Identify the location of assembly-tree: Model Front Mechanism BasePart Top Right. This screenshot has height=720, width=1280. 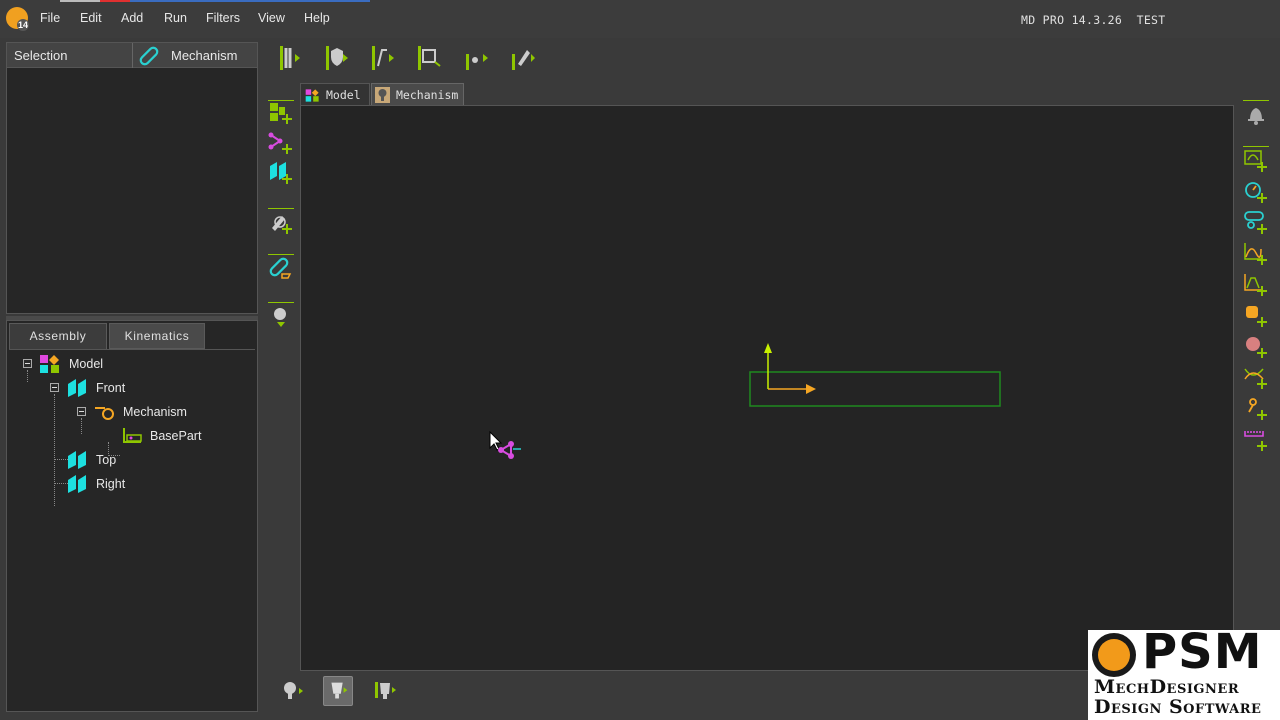
(132, 529).